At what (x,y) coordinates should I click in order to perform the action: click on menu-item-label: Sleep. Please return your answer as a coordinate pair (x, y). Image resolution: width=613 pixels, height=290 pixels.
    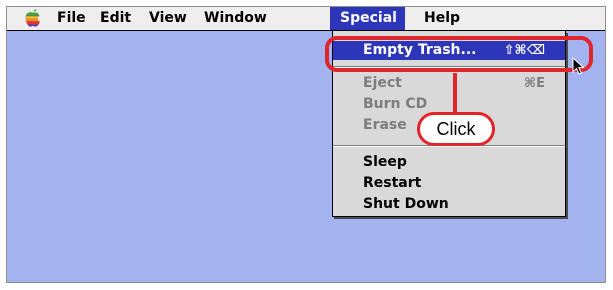
    Looking at the image, I should click on (385, 162).